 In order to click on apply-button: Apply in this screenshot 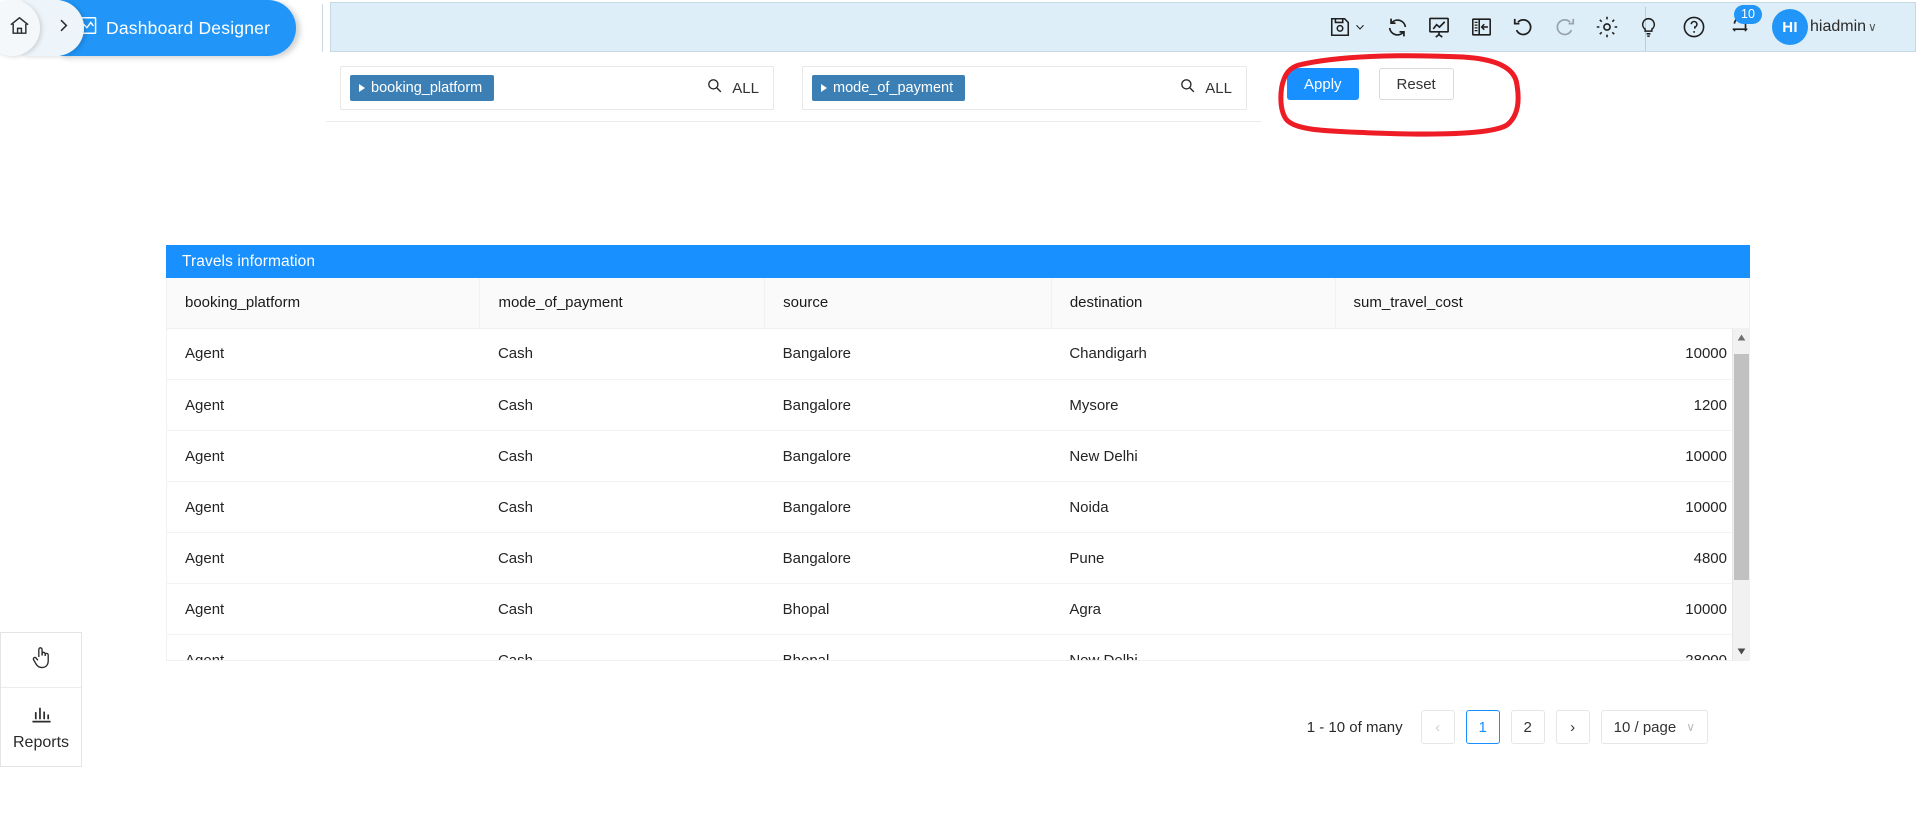, I will do `click(1323, 84)`.